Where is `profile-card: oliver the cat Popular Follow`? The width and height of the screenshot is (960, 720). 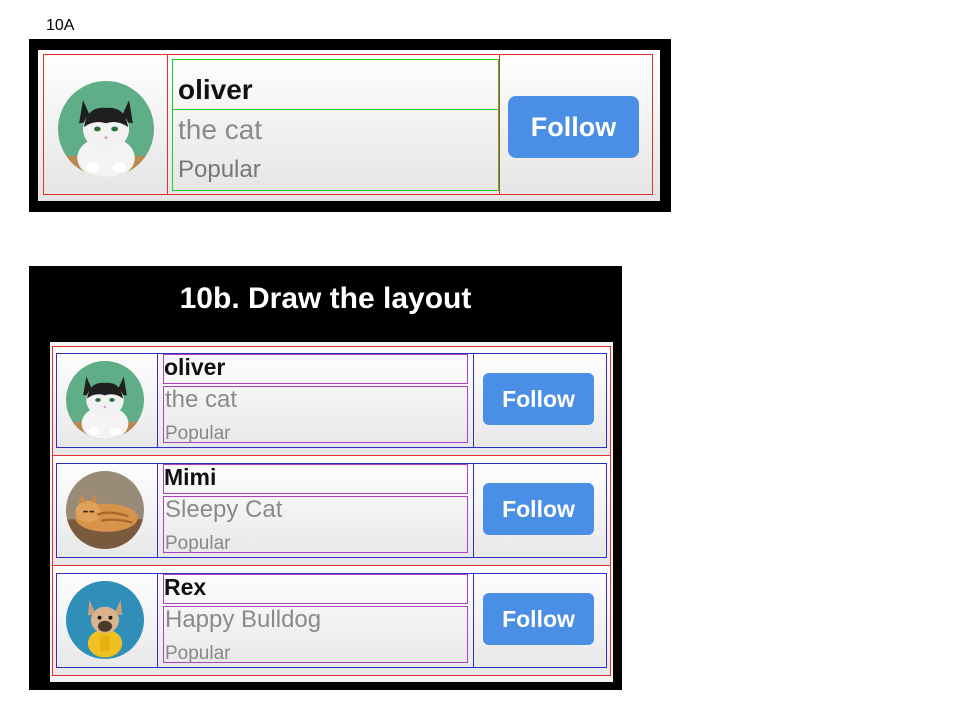
profile-card: oliver the cat Popular Follow is located at coordinates (349, 125).